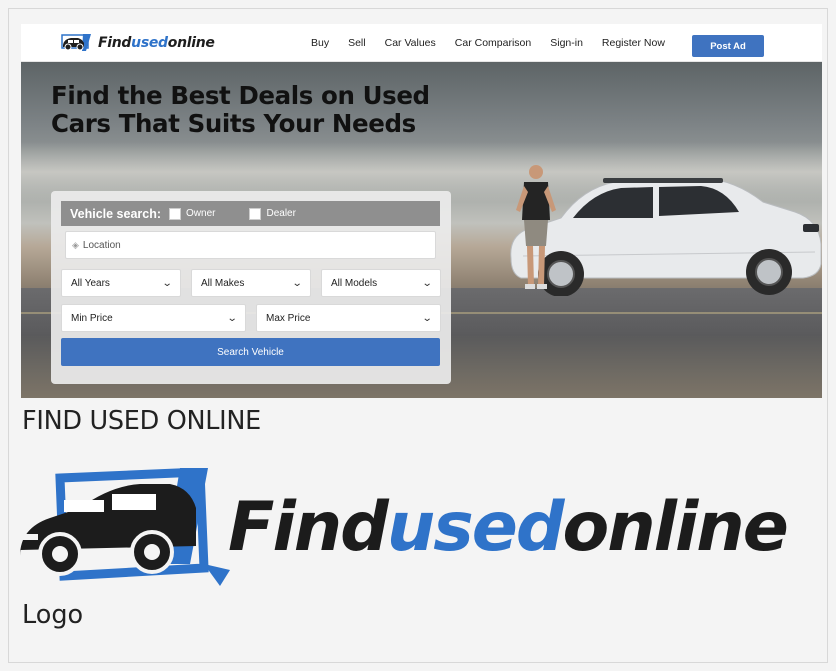 Image resolution: width=836 pixels, height=671 pixels. I want to click on search-header: Vehicle search: Owner Dealer, so click(250, 213).